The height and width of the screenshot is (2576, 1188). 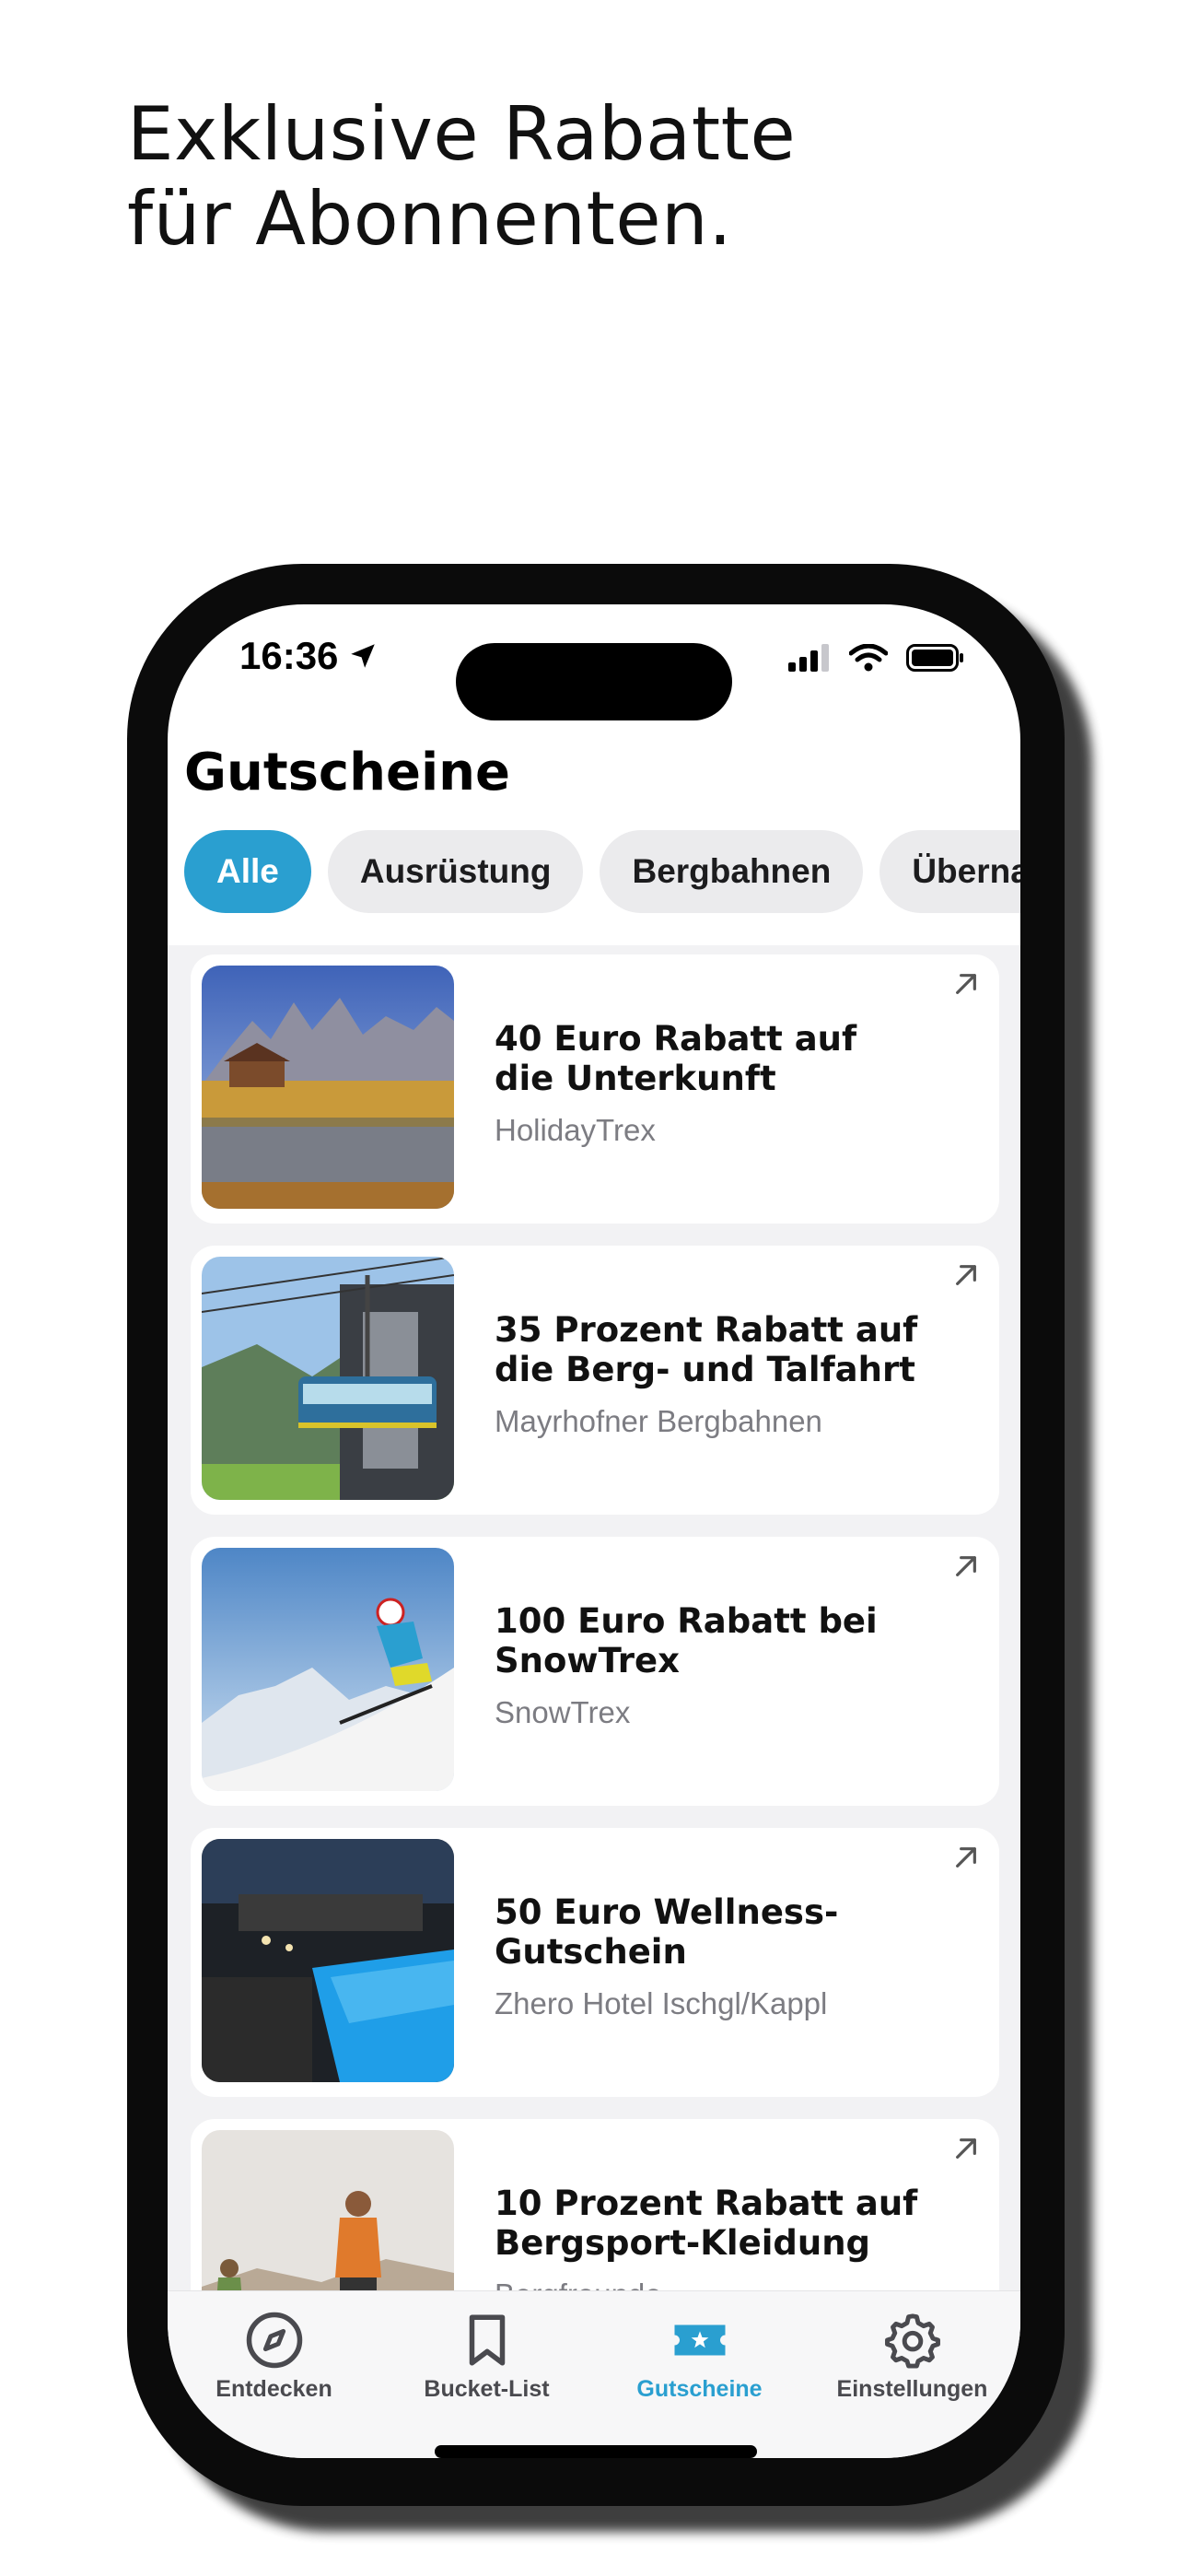 What do you see at coordinates (699, 2389) in the screenshot?
I see `tab-label: Gutscheine` at bounding box center [699, 2389].